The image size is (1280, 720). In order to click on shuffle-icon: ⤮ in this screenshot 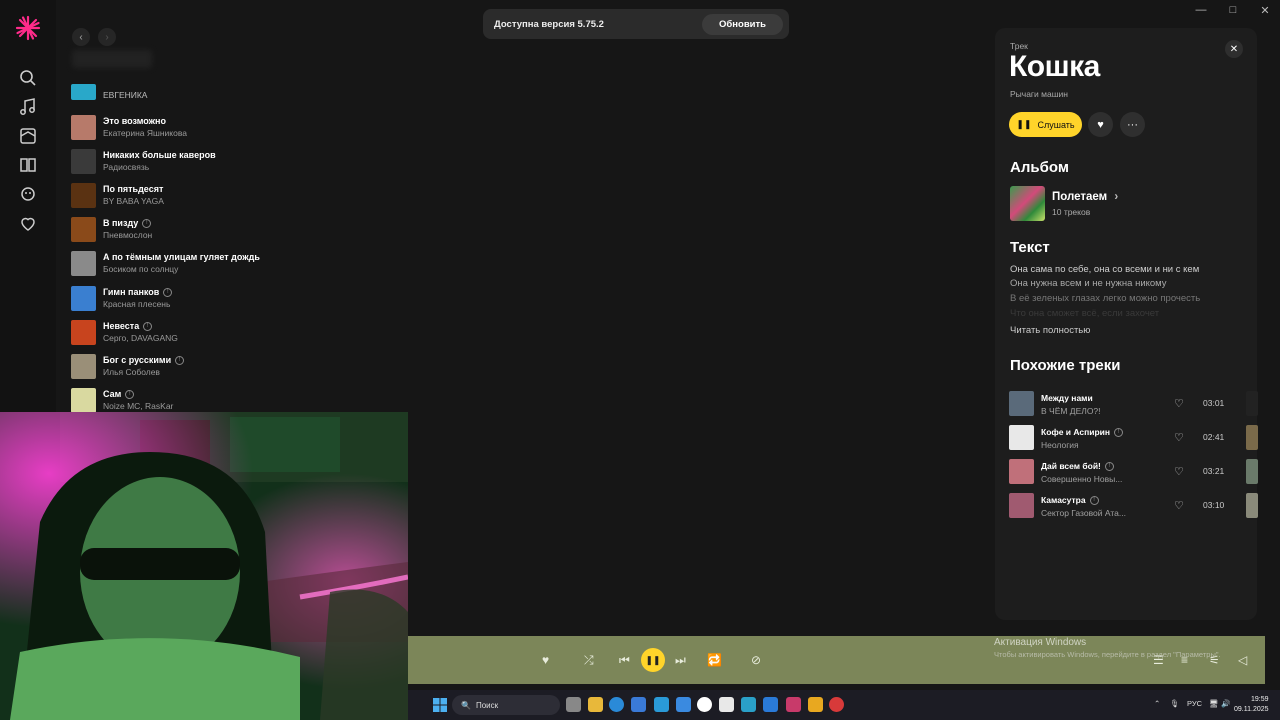, I will do `click(589, 660)`.